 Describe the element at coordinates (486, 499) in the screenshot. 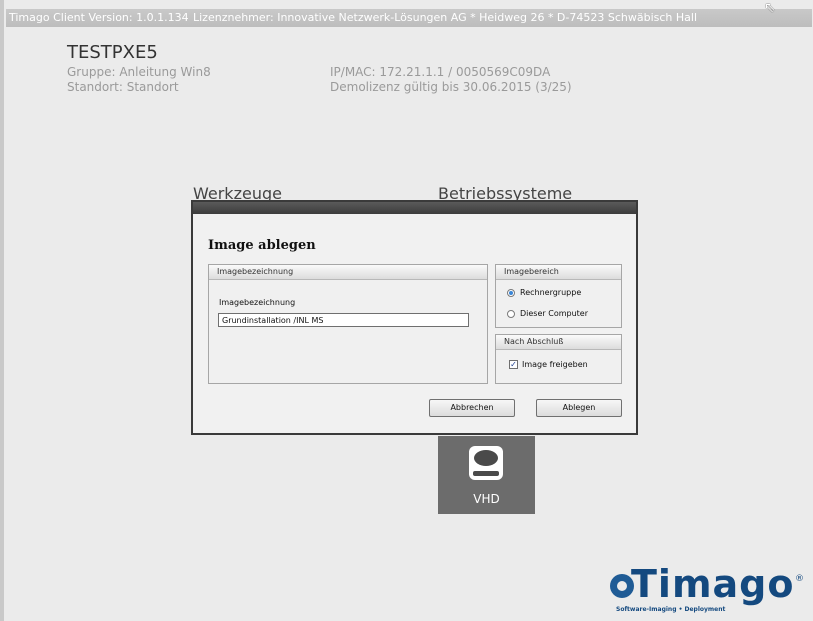

I see `vhd-tile-label: VHD` at that location.